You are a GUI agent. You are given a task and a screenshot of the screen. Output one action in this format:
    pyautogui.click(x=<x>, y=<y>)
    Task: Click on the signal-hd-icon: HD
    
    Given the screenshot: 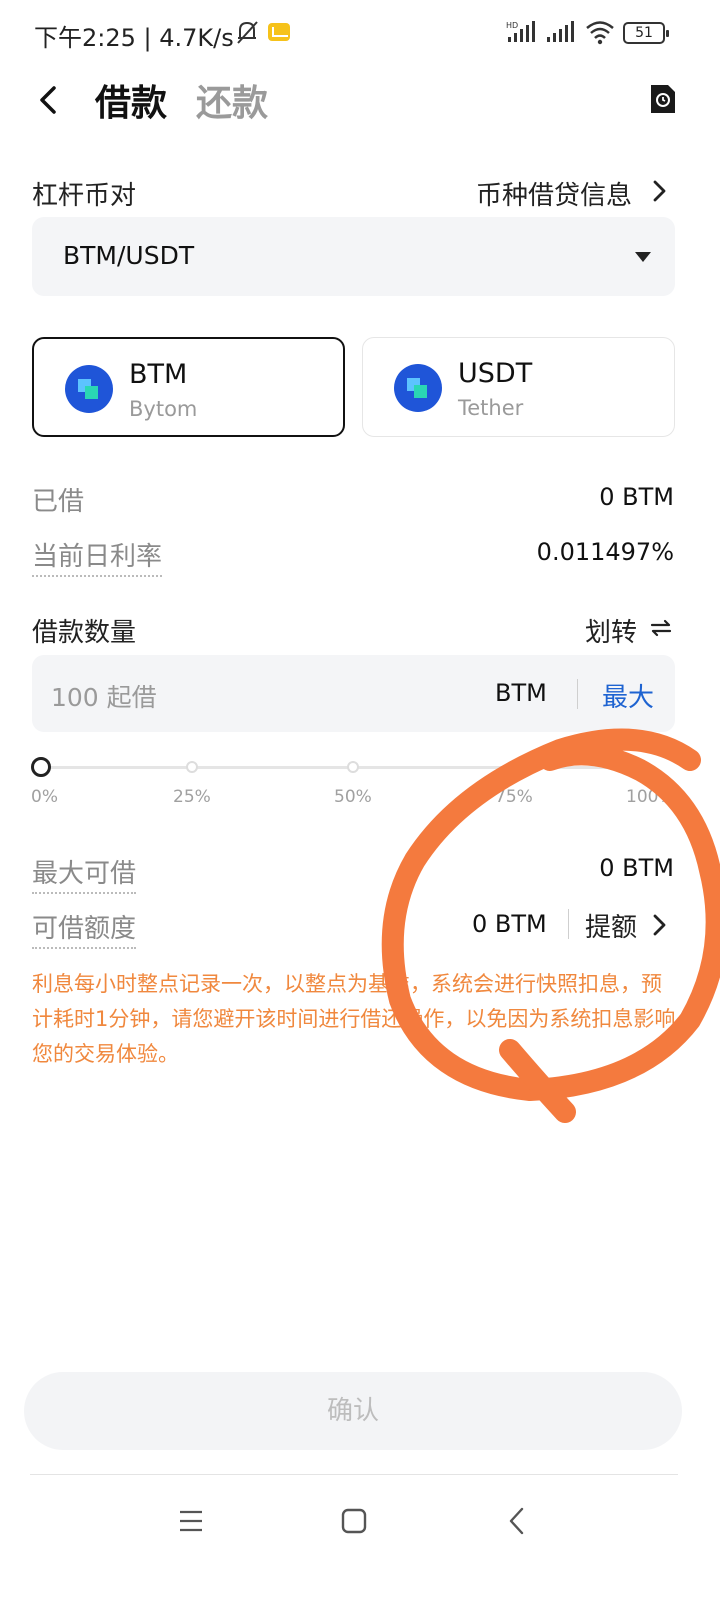 What is the action you would take?
    pyautogui.click(x=520, y=31)
    